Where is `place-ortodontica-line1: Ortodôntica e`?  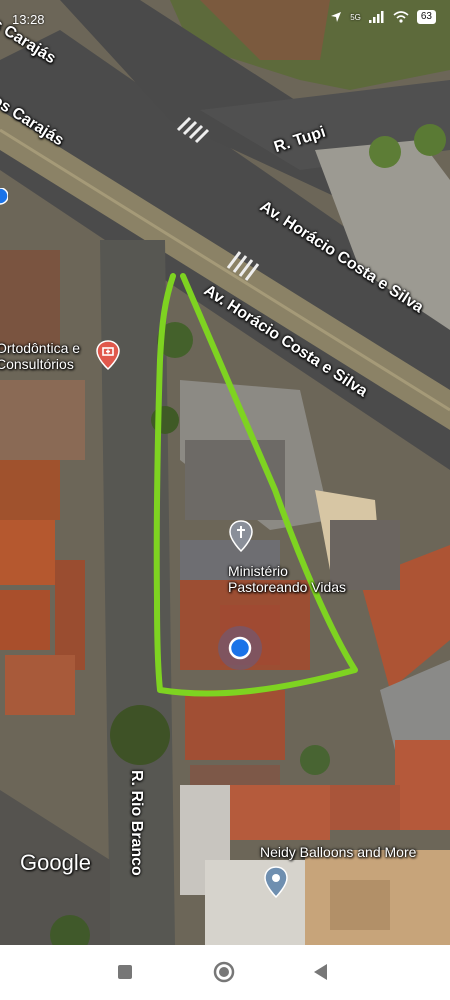
place-ortodontica-line1: Ortodôntica e is located at coordinates (40, 348).